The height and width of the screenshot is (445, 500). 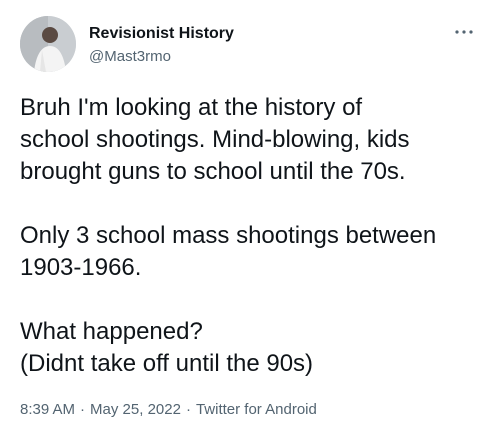 I want to click on more-options-button, so click(x=464, y=32).